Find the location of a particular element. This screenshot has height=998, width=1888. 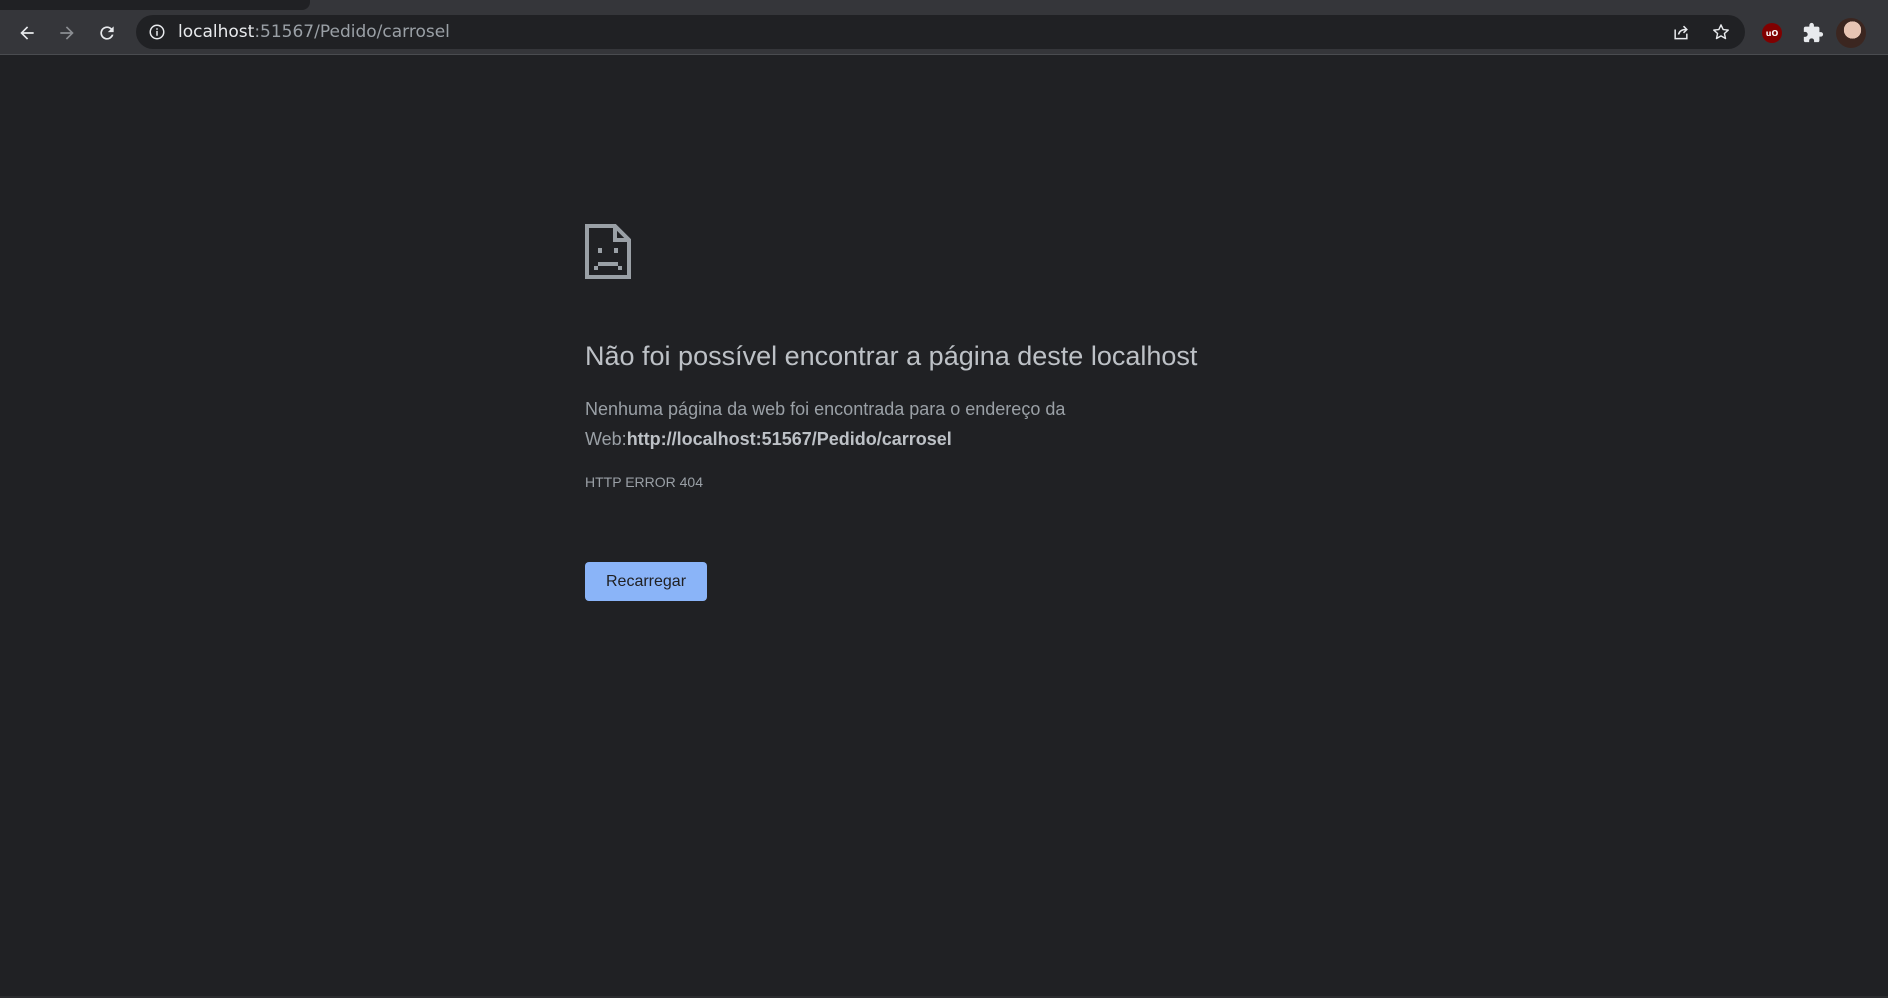

arrow-left-icon is located at coordinates (27, 33).